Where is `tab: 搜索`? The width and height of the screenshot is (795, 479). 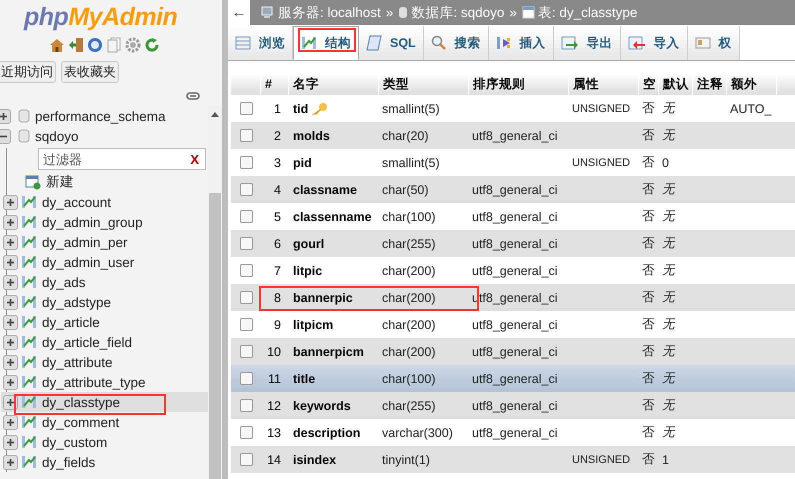
tab: 搜索 is located at coordinates (456, 43).